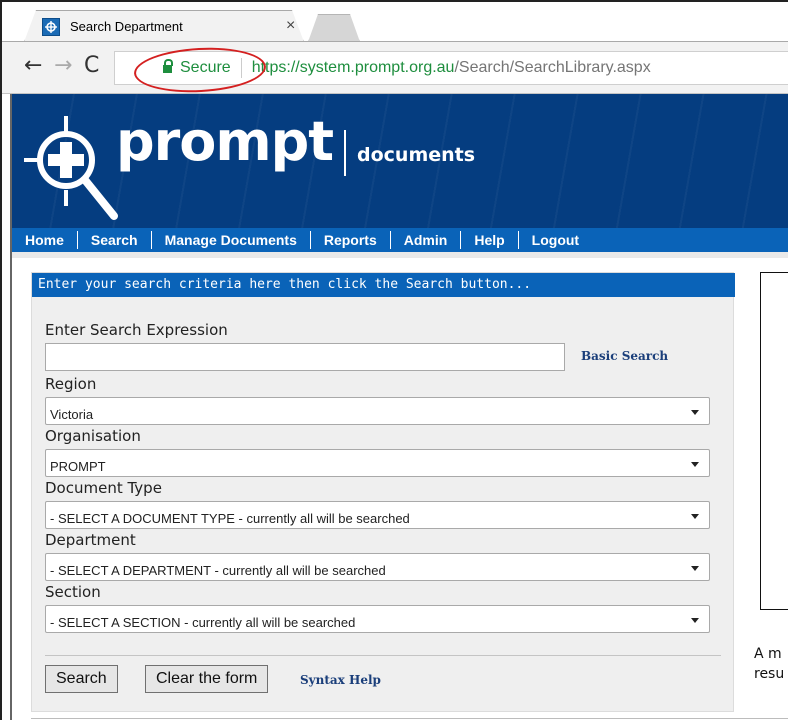 The width and height of the screenshot is (788, 720). I want to click on nav-underline, so click(400, 255).